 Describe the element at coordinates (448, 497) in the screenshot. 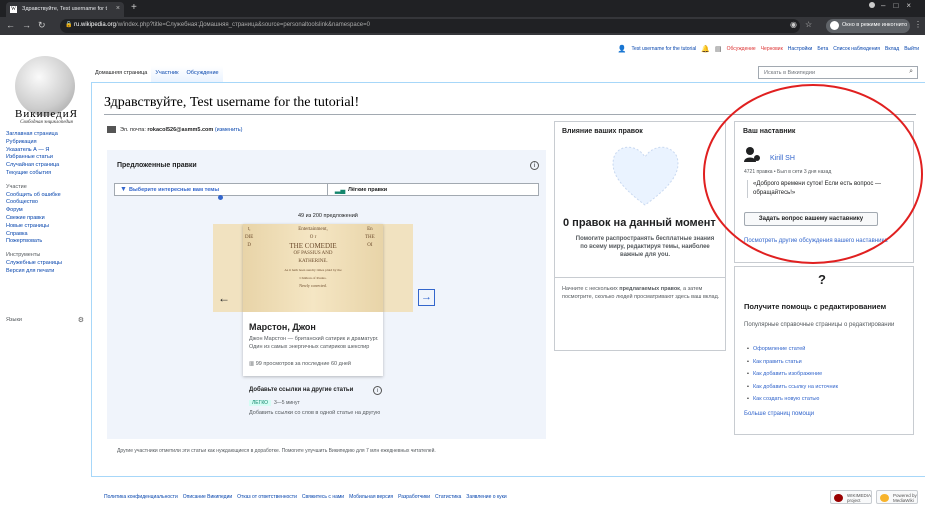

I see `footer-statistics: Статистика` at that location.